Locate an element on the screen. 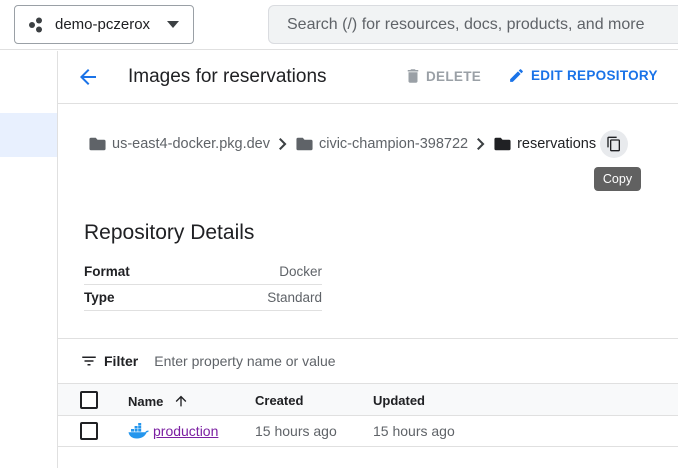  details-row-type: Type Standard is located at coordinates (203, 298).